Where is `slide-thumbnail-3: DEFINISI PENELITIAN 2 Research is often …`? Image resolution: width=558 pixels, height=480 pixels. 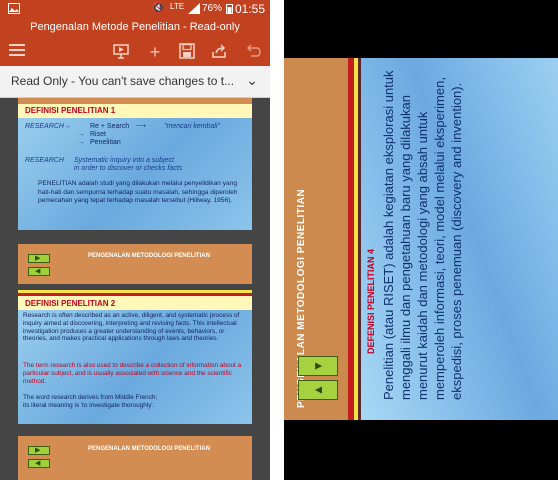
slide-thumbnail-3: DEFINISI PENELITIAN 2 Research is often … is located at coordinates (135, 357).